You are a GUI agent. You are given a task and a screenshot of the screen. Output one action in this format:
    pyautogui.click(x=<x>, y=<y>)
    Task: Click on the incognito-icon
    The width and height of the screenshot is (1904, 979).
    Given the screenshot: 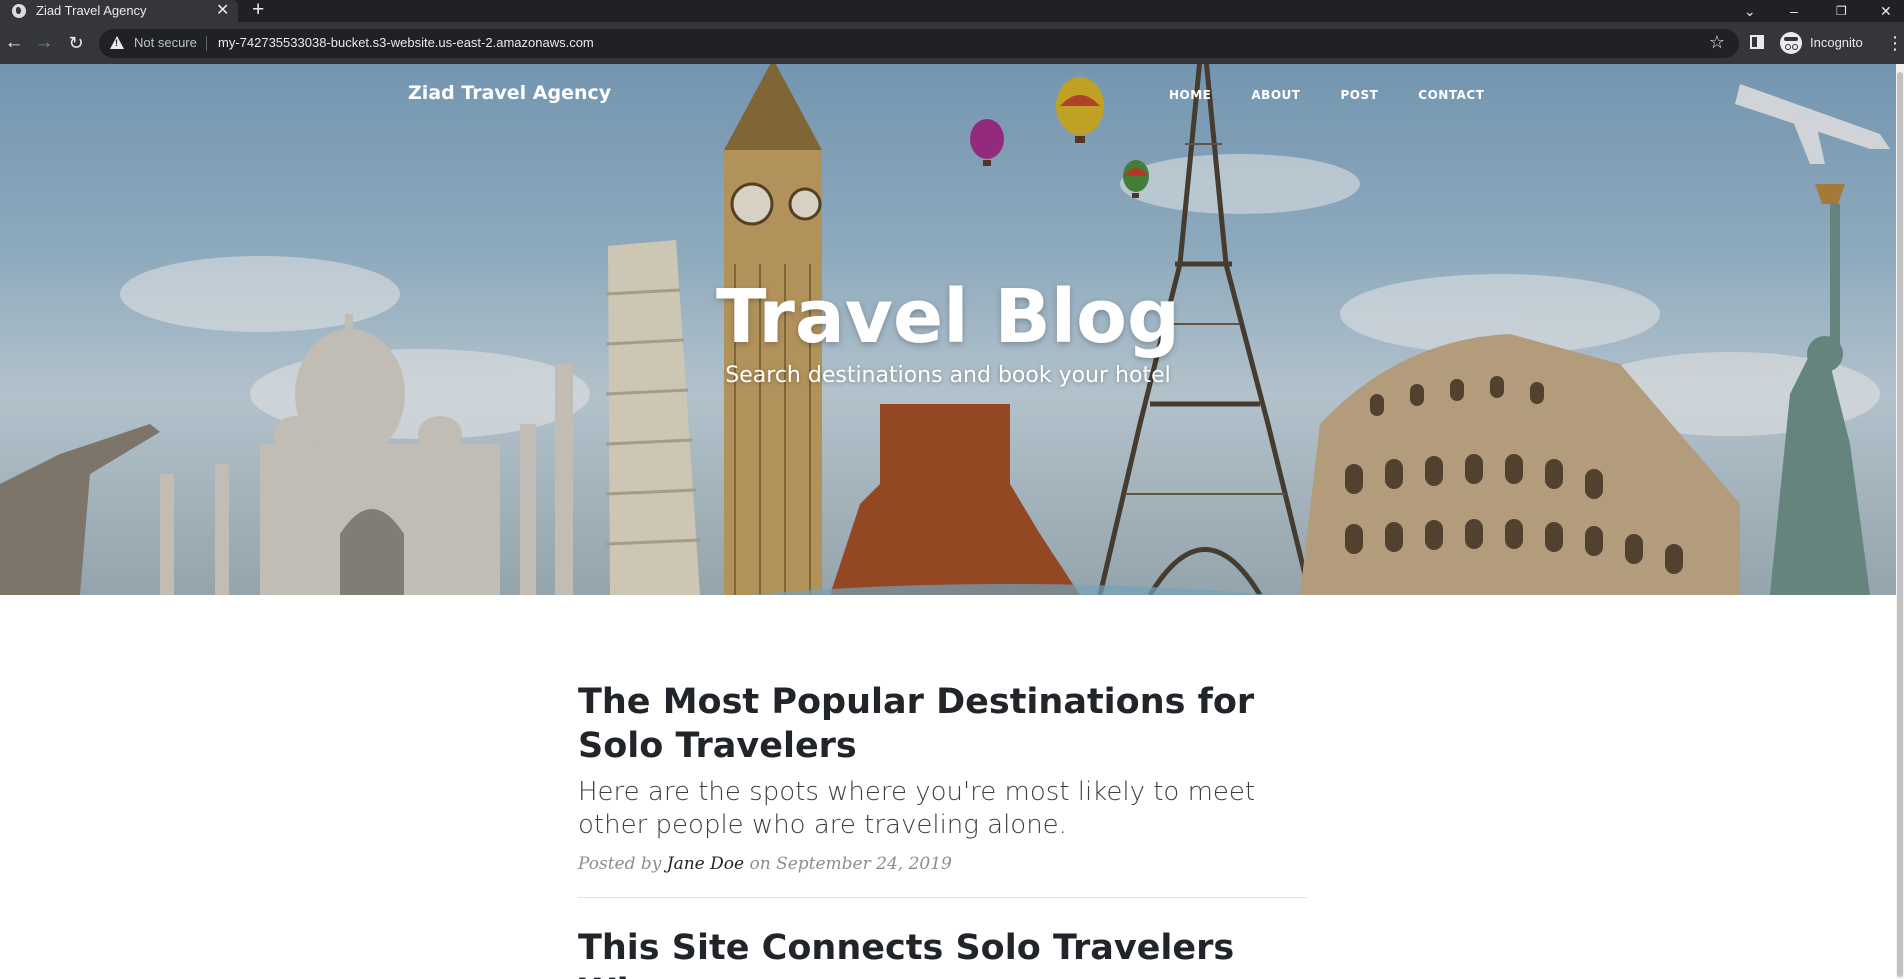 What is the action you would take?
    pyautogui.click(x=1791, y=43)
    